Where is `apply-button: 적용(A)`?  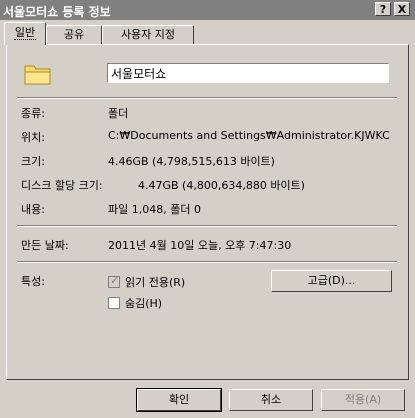
apply-button: 적용(A) is located at coordinates (363, 400).